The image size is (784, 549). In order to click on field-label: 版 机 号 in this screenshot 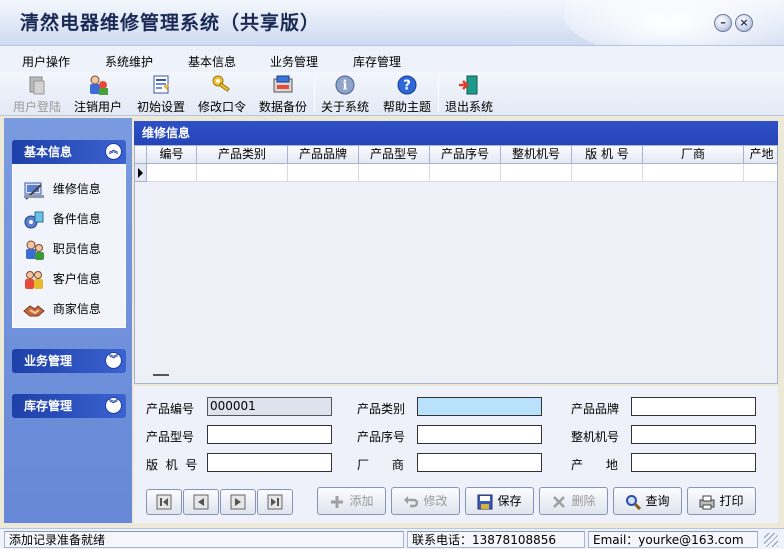, I will do `click(172, 465)`.